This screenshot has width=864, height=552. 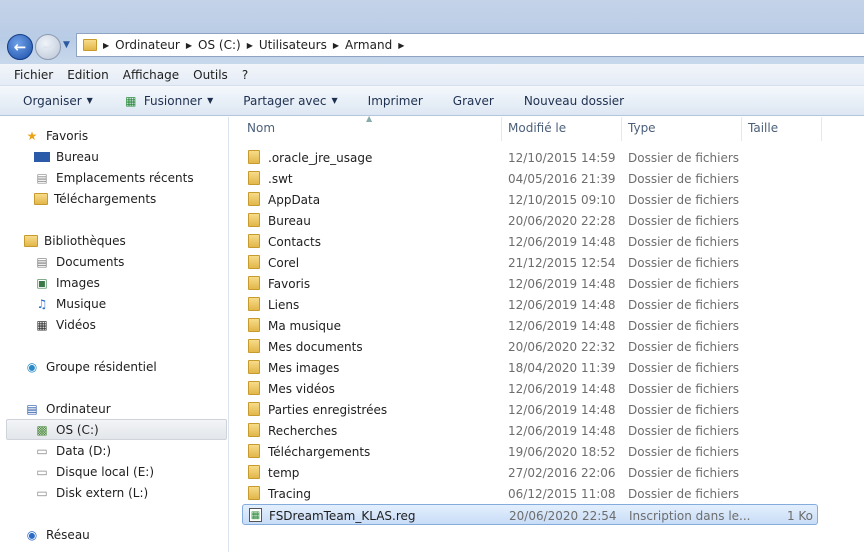 I want to click on menu-affichage: Affichage, so click(x=151, y=75).